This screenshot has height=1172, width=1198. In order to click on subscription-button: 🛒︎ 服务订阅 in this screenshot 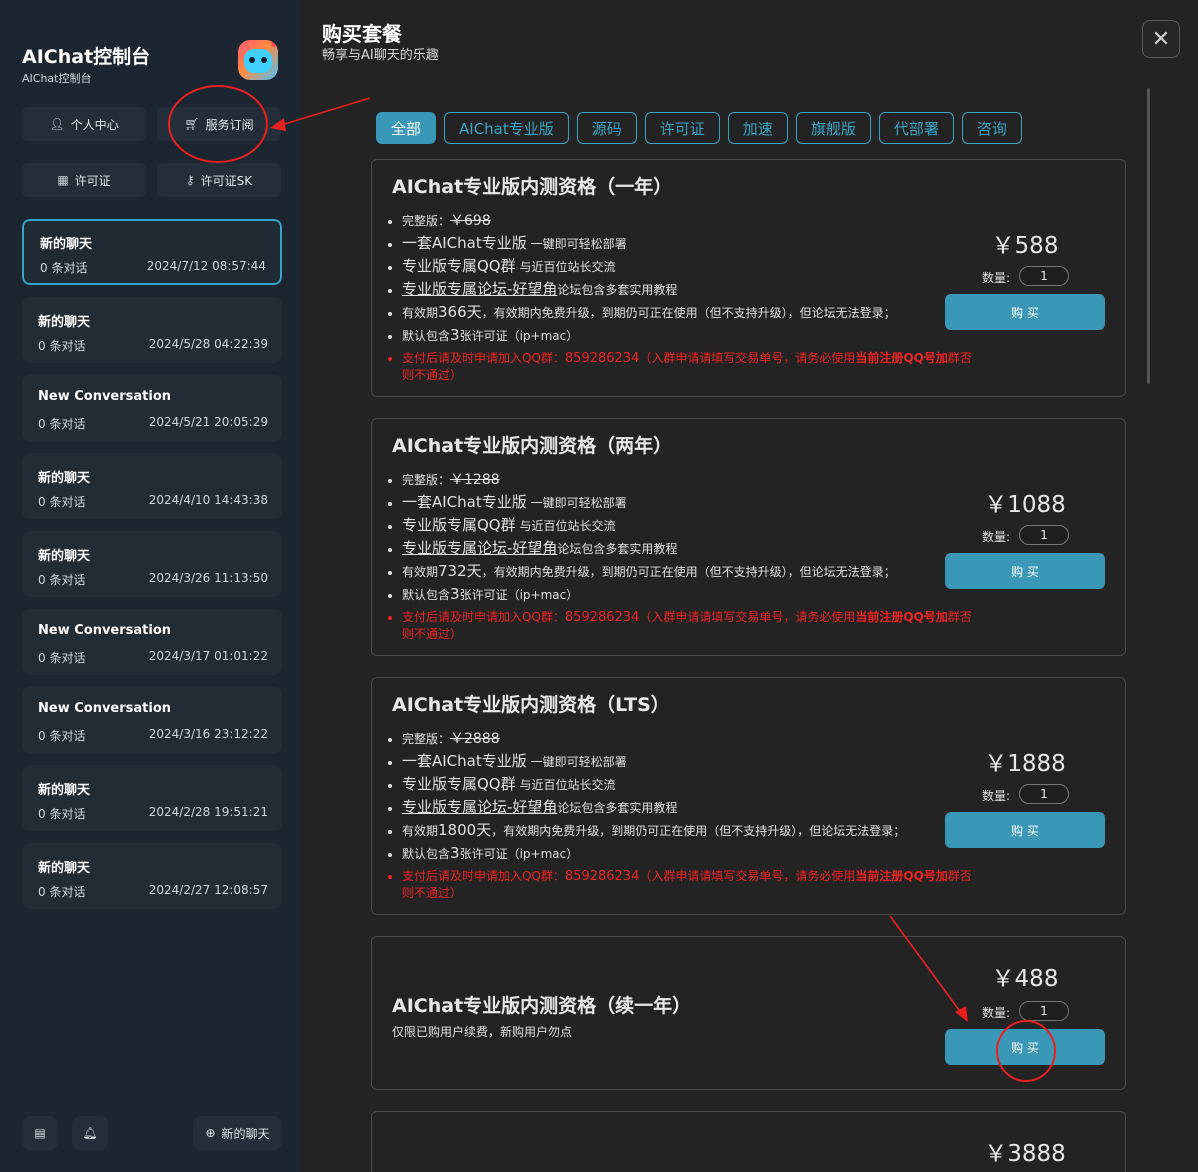, I will do `click(219, 124)`.